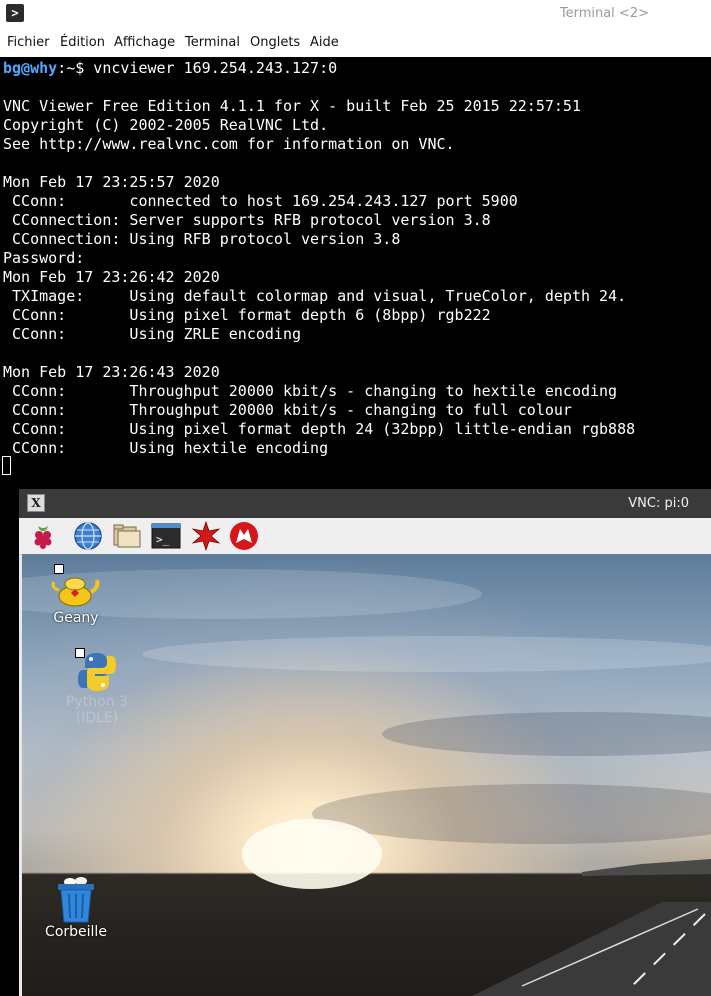 The height and width of the screenshot is (996, 711). What do you see at coordinates (244, 536) in the screenshot?
I see `wolfram-icon` at bounding box center [244, 536].